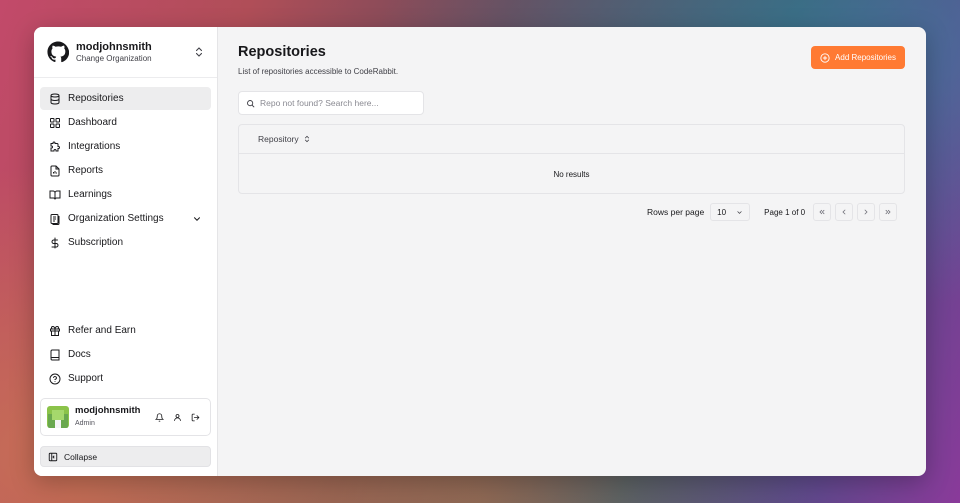 This screenshot has height=503, width=960. What do you see at coordinates (108, 410) in the screenshot?
I see `user-name: modjohnsmith` at bounding box center [108, 410].